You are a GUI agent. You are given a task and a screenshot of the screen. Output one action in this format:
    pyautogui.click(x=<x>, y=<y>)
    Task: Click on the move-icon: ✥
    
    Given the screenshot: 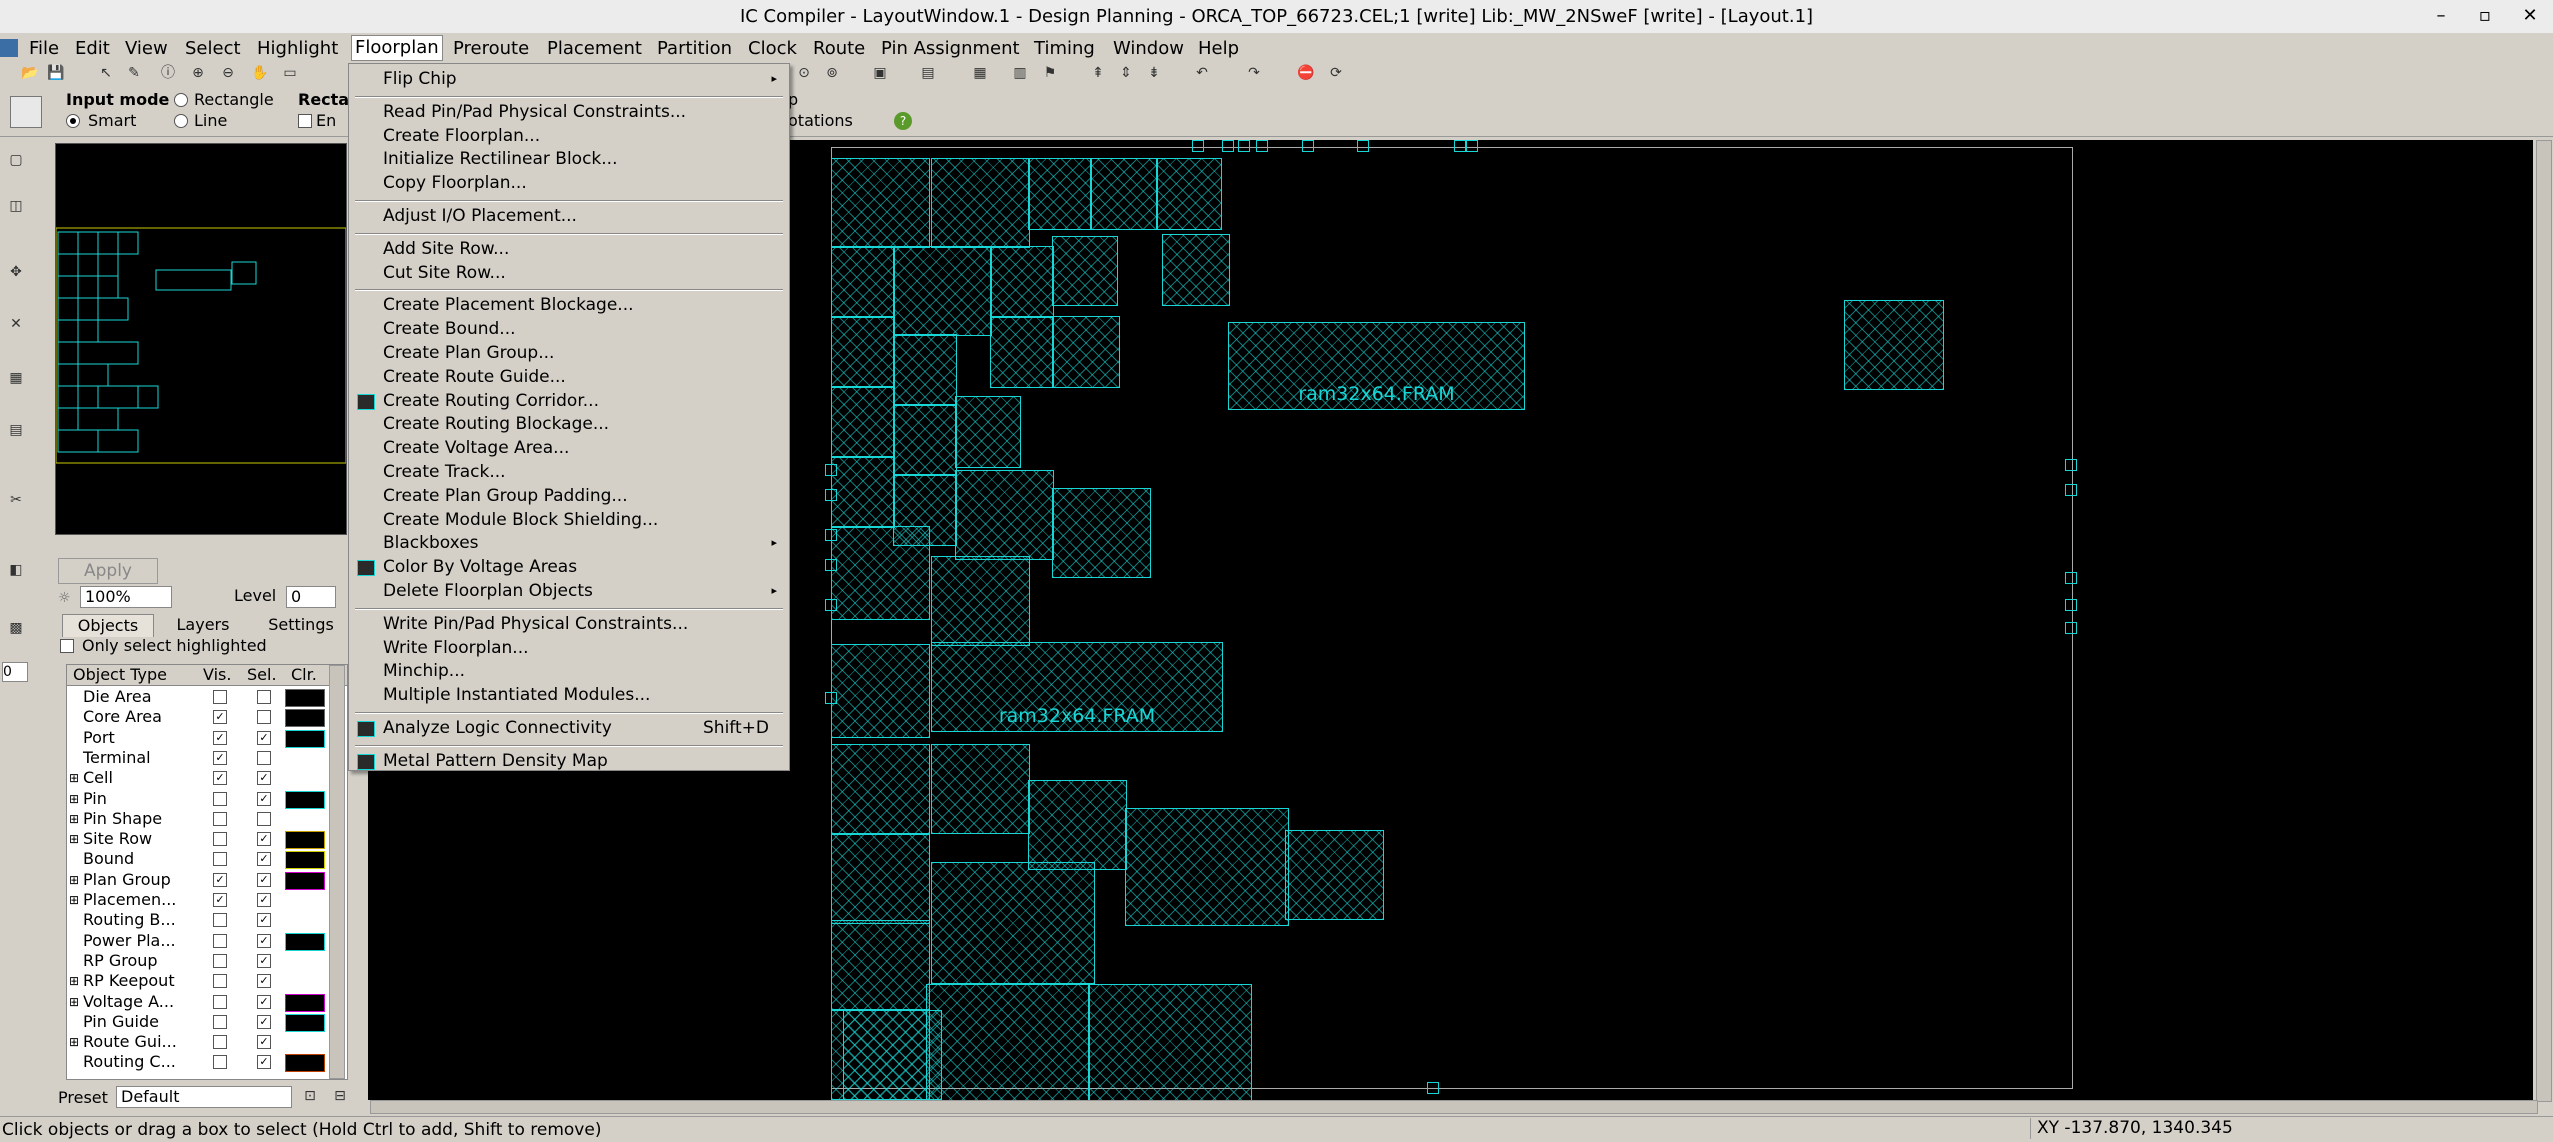 What is the action you would take?
    pyautogui.click(x=16, y=272)
    